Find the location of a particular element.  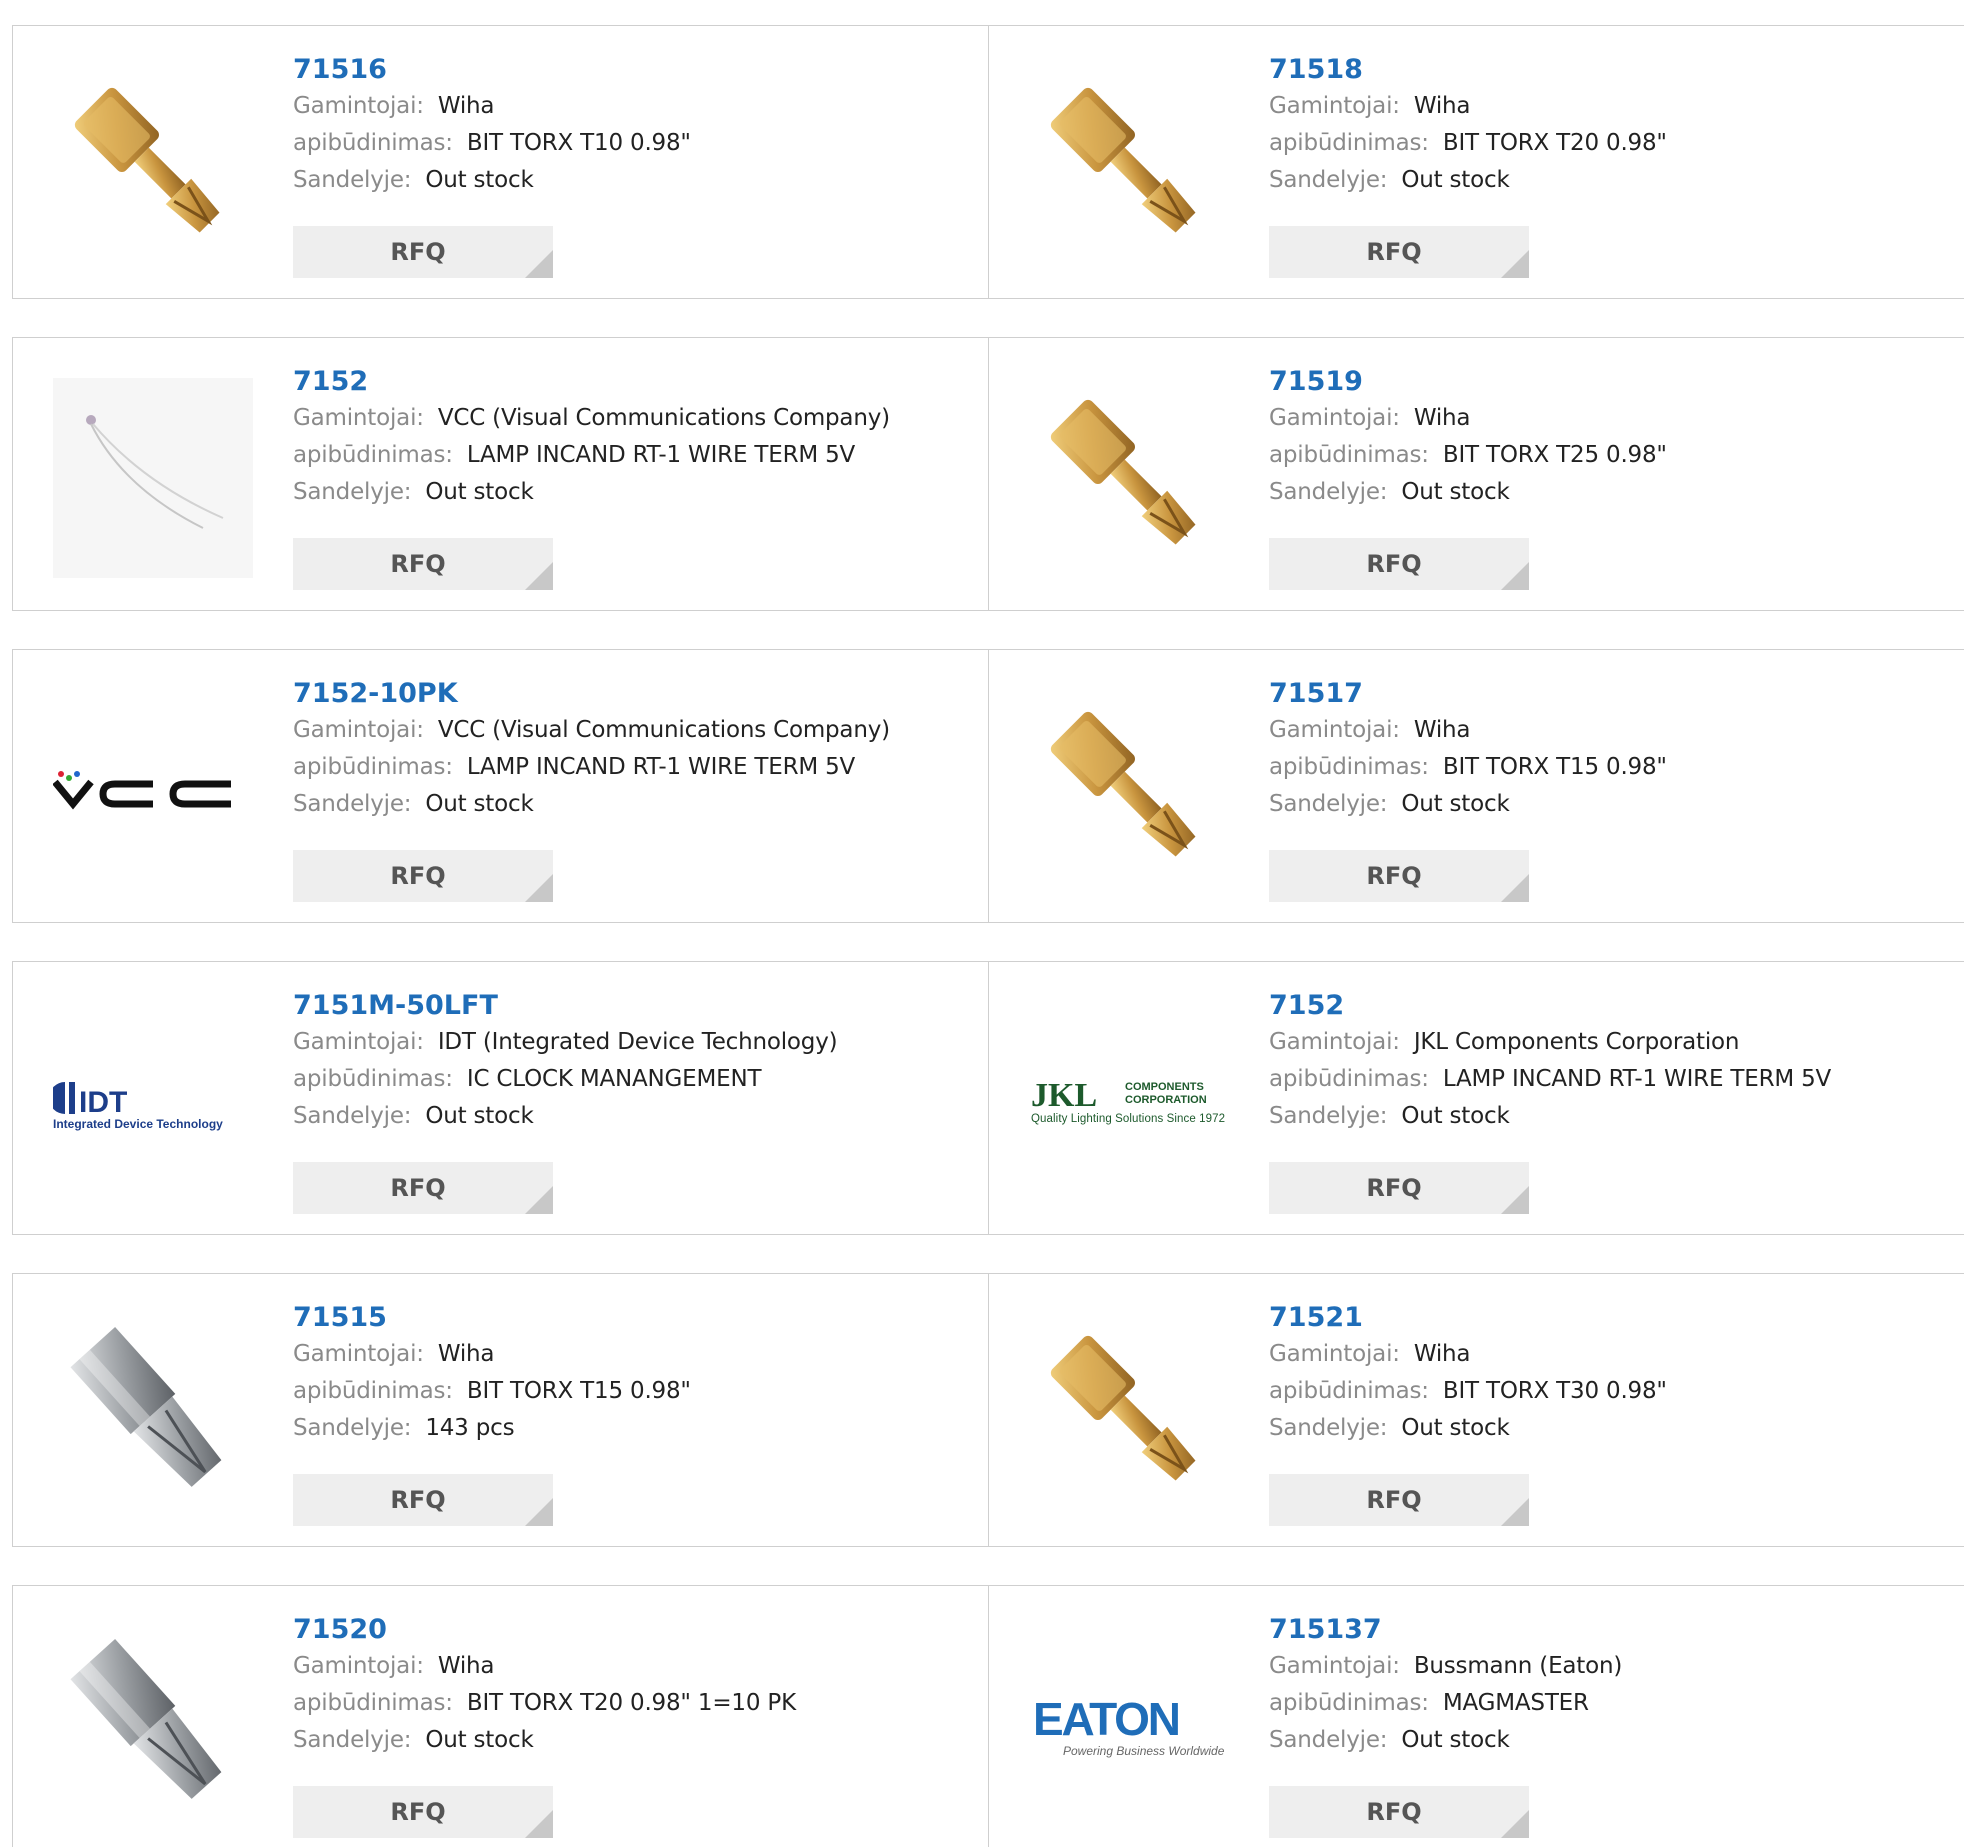

description-value: BIT TORX T30 0.98" is located at coordinates (1554, 1391).